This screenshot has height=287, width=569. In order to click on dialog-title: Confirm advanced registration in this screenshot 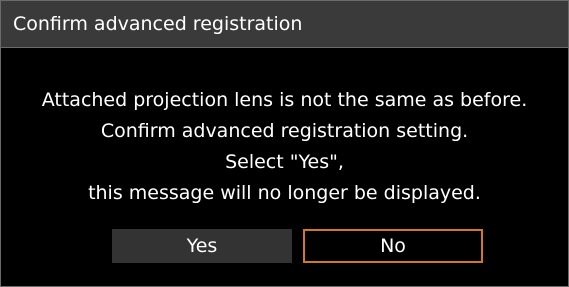, I will do `click(158, 24)`.